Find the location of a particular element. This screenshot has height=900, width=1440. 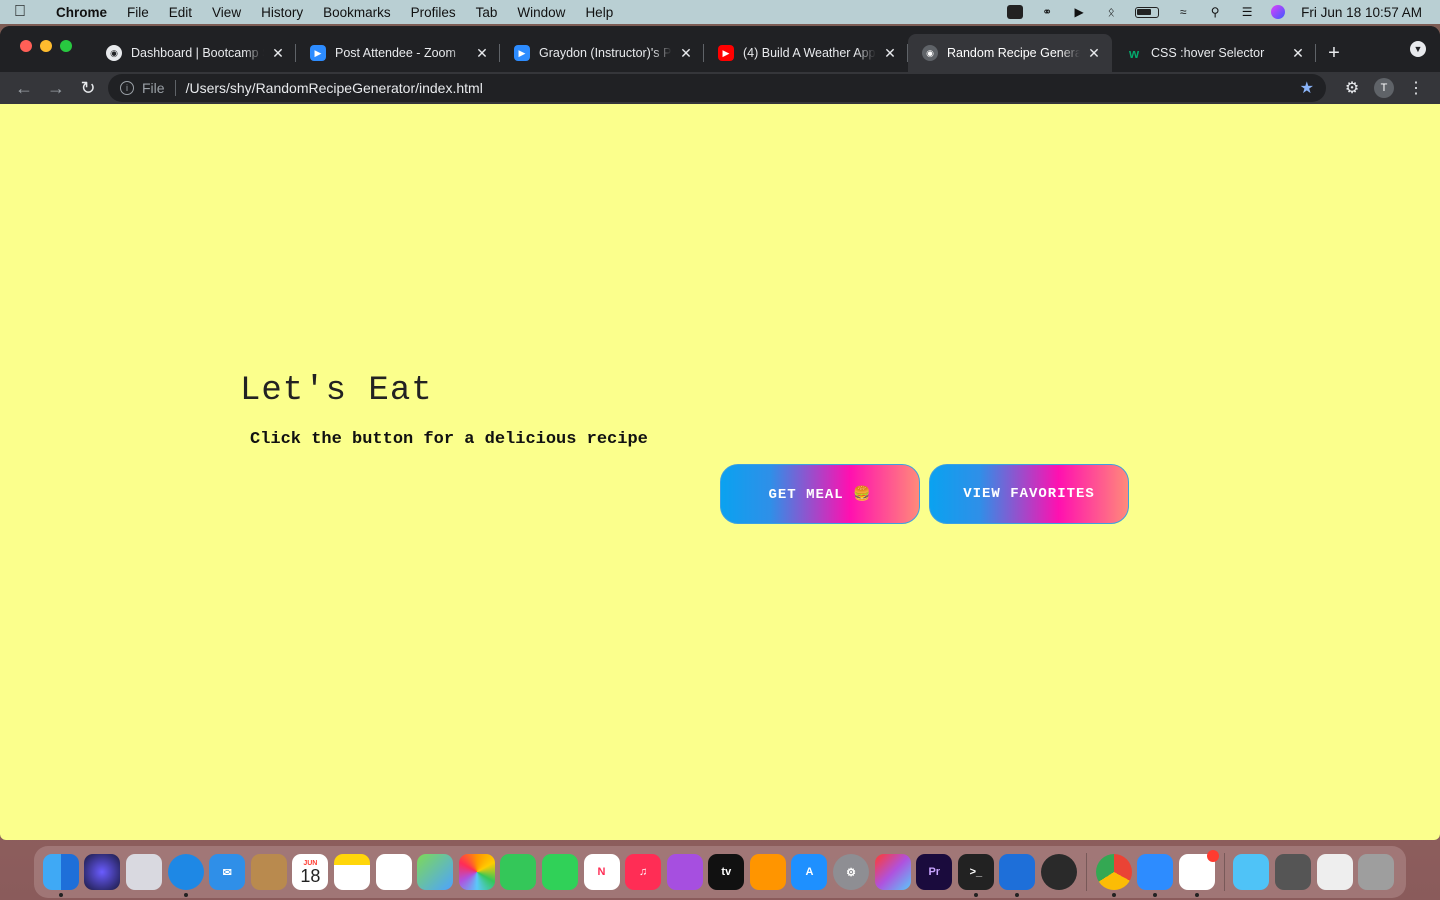

control-center-icon: ☰ is located at coordinates (1247, 12).